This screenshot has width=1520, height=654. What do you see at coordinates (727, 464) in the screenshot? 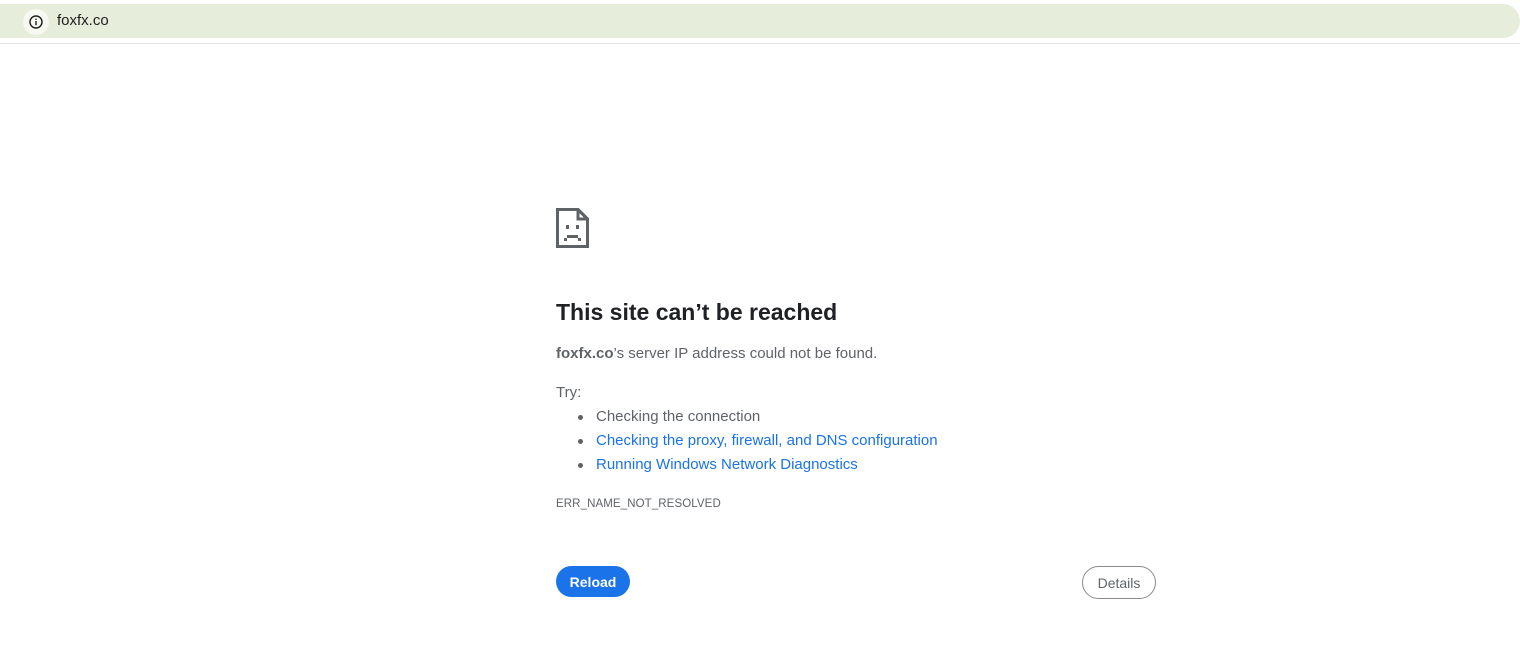
I see `suggestion-network-diagnostics-link: Running Windows Network Diagnostics` at bounding box center [727, 464].